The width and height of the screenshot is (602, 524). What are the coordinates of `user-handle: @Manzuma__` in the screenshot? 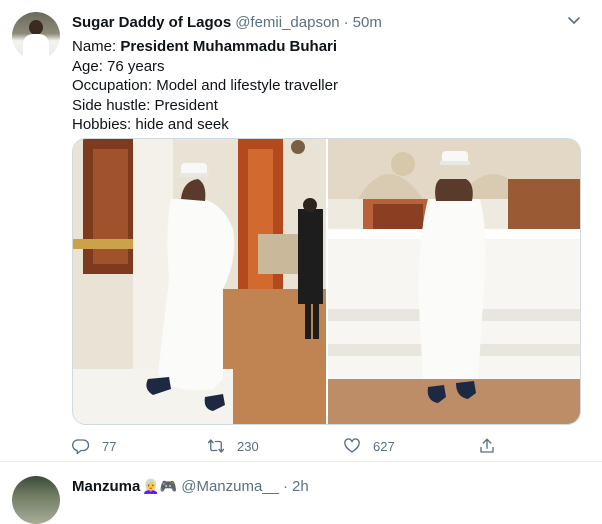 It's located at (230, 486).